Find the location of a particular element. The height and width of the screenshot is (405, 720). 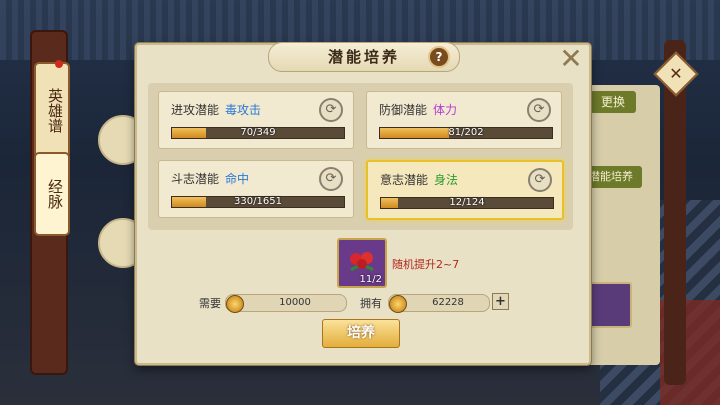

need-value: 10000 is located at coordinates (295, 302).